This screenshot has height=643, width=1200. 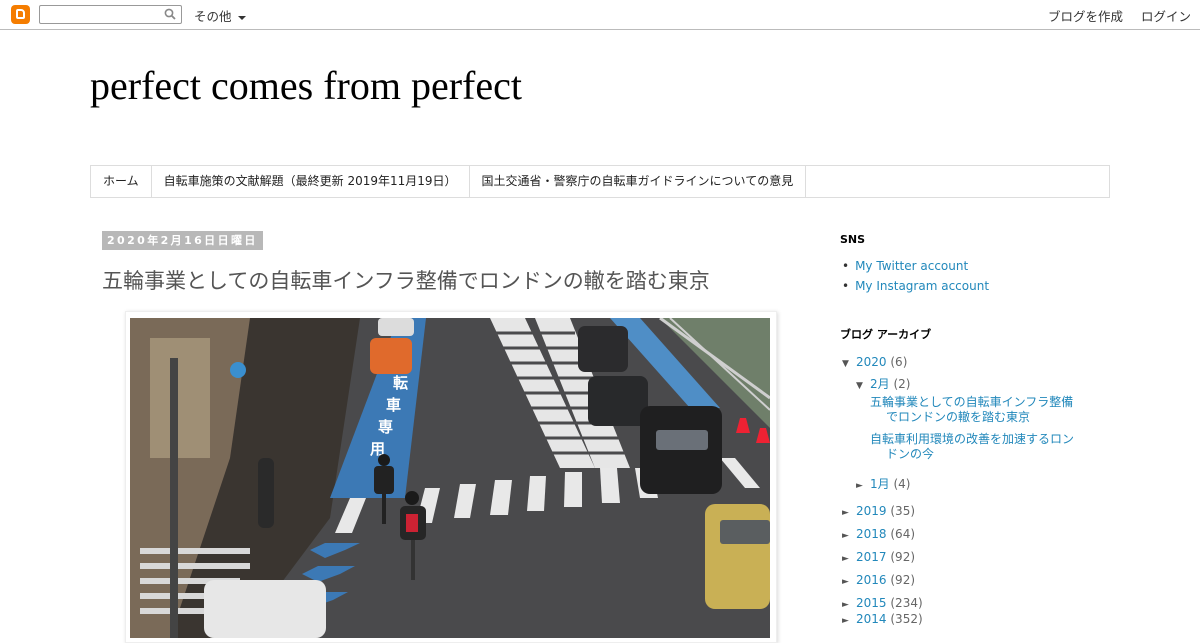 I want to click on archive-year-label: 2015, so click(x=871, y=603).